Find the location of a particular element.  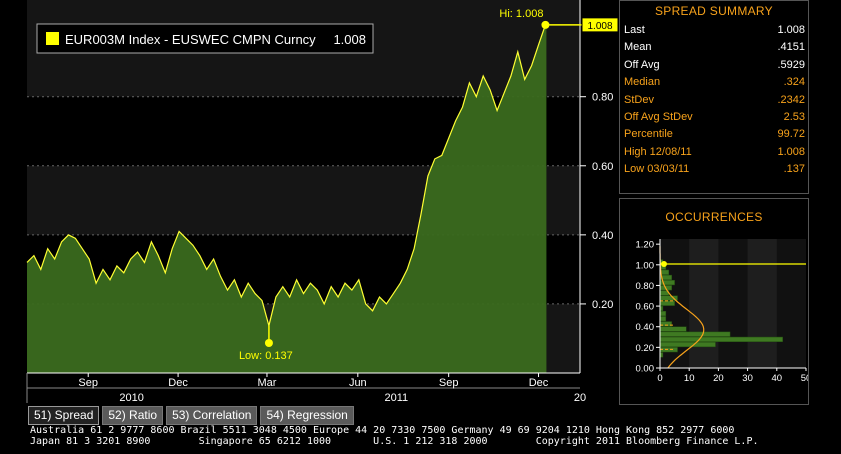

summary-row-label: Off Avg is located at coordinates (642, 64).